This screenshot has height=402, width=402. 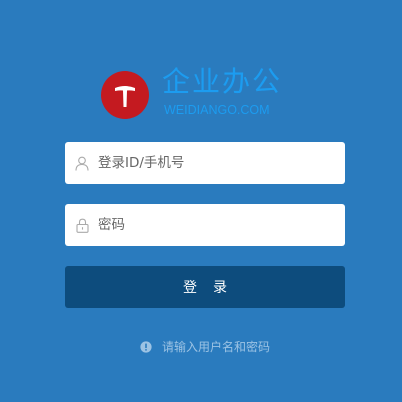 What do you see at coordinates (218, 225) in the screenshot?
I see `password-input` at bounding box center [218, 225].